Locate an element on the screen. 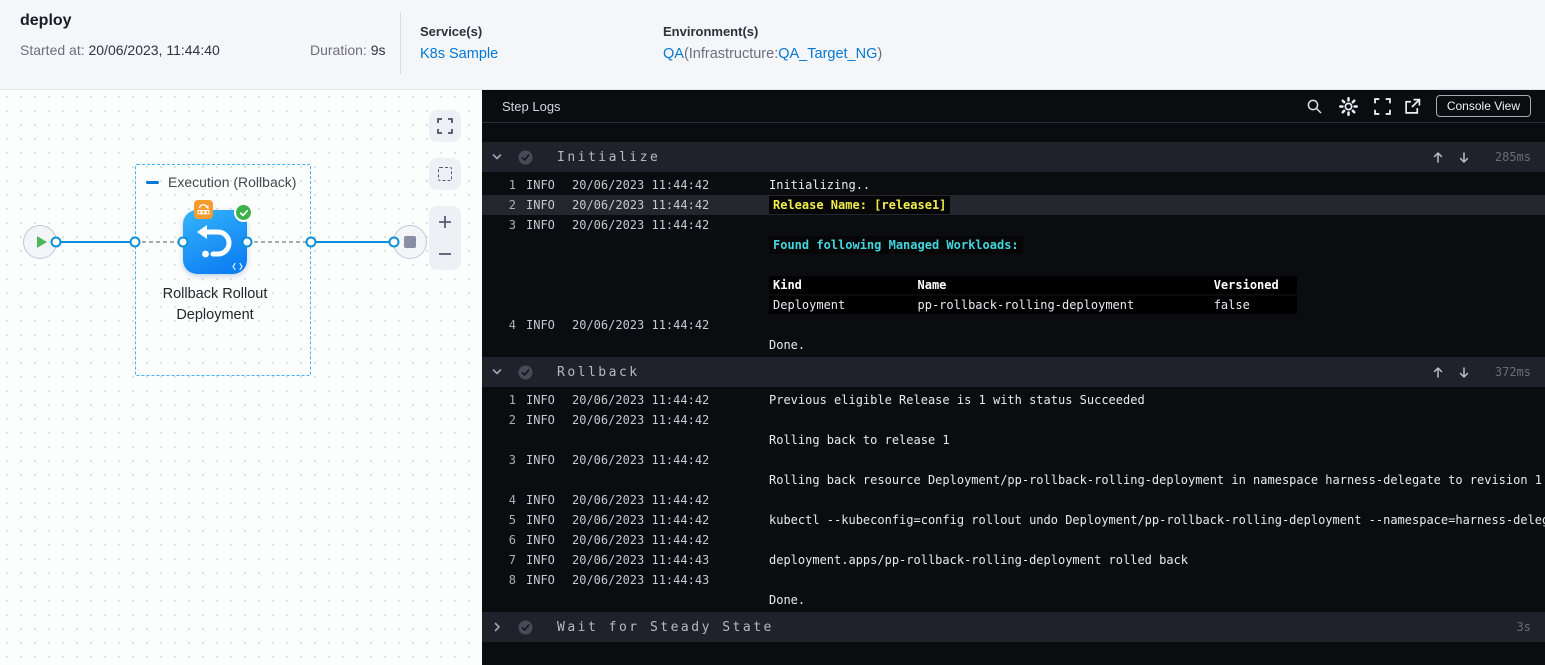 Image resolution: width=1545 pixels, height=665 pixels. section-title: Wait for Steady State is located at coordinates (665, 627).